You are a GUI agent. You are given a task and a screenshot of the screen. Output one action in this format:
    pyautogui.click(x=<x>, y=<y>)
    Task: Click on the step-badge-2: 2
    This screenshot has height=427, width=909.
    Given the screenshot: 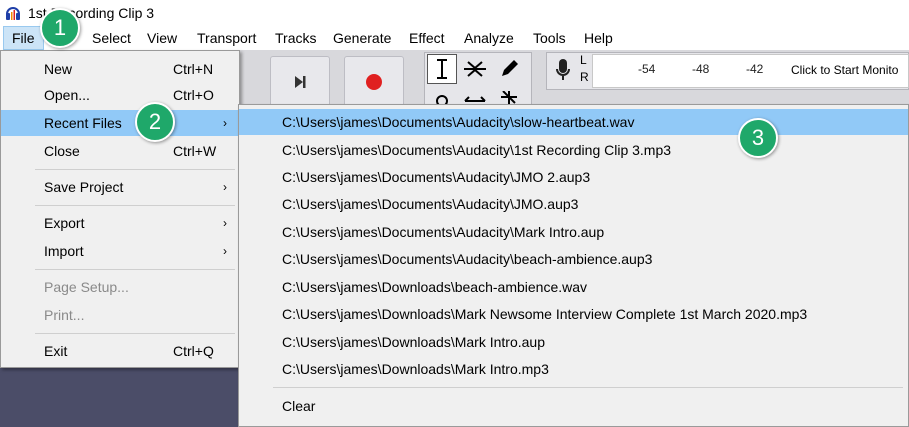 What is the action you would take?
    pyautogui.click(x=155, y=122)
    